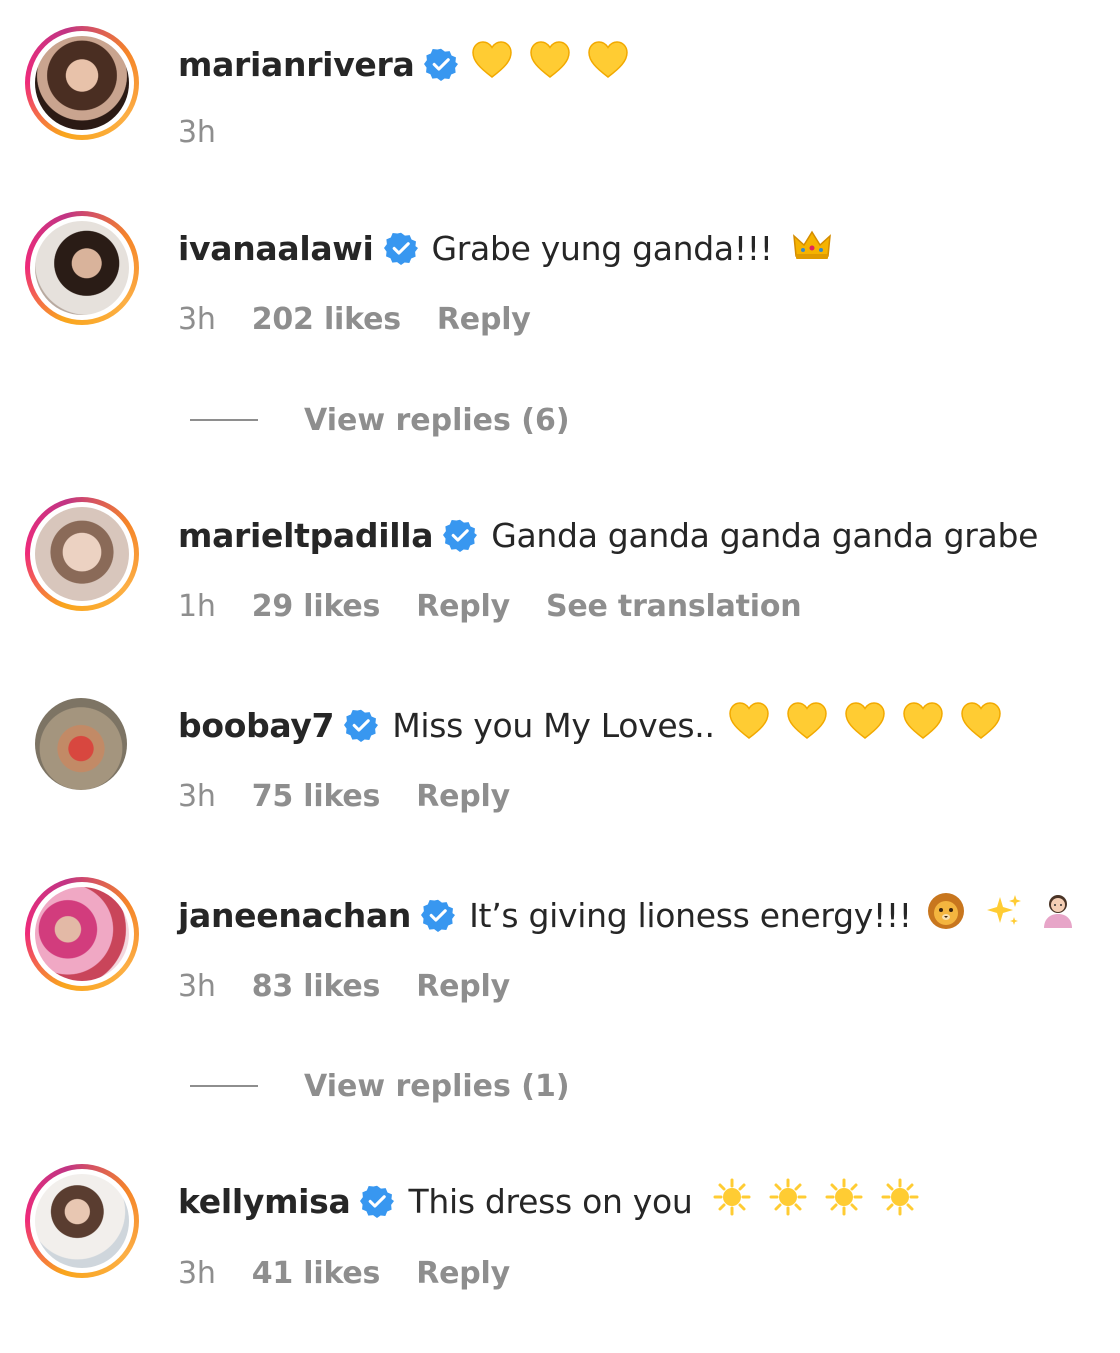 The image size is (1120, 1353). Describe the element at coordinates (326, 319) in the screenshot. I see `comment-likes: 202 likes` at that location.